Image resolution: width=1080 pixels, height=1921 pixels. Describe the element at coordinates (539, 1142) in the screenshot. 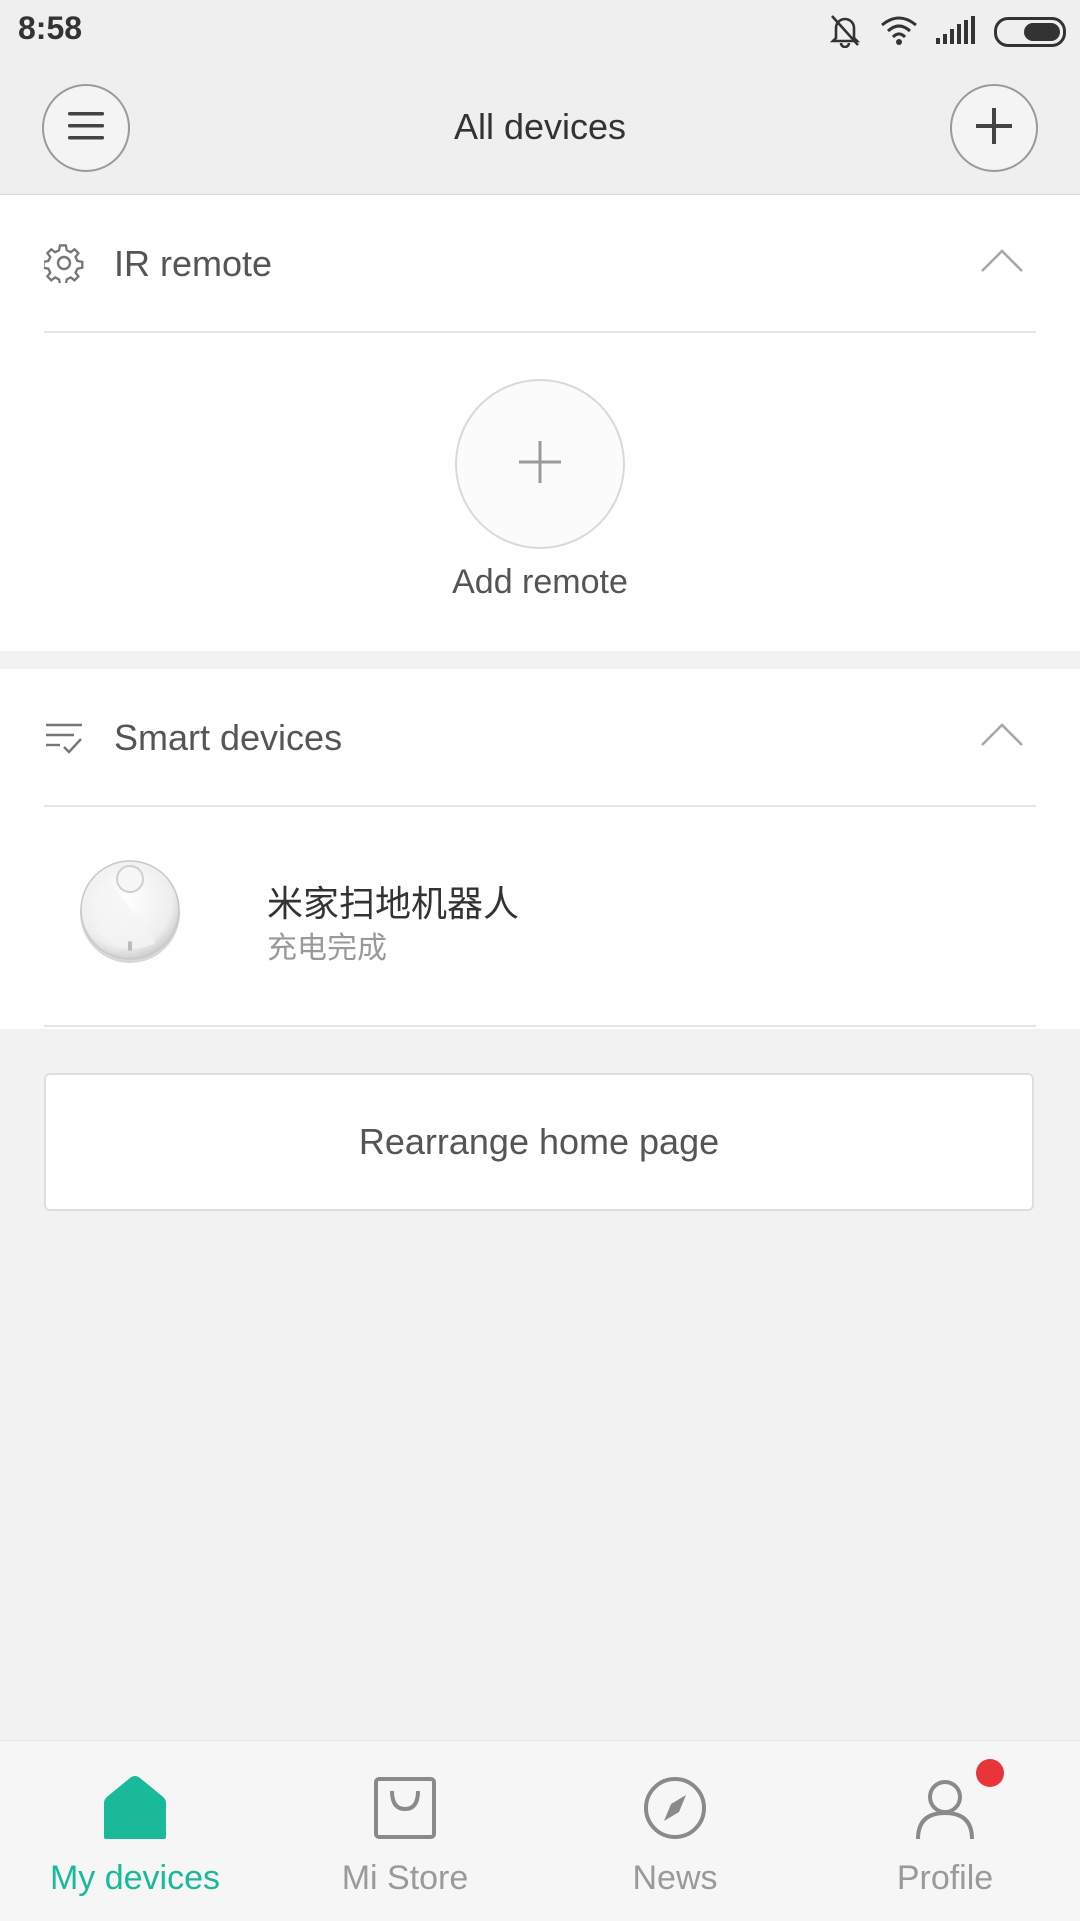

I see `rearrange-home-button: Rearrange home page` at that location.